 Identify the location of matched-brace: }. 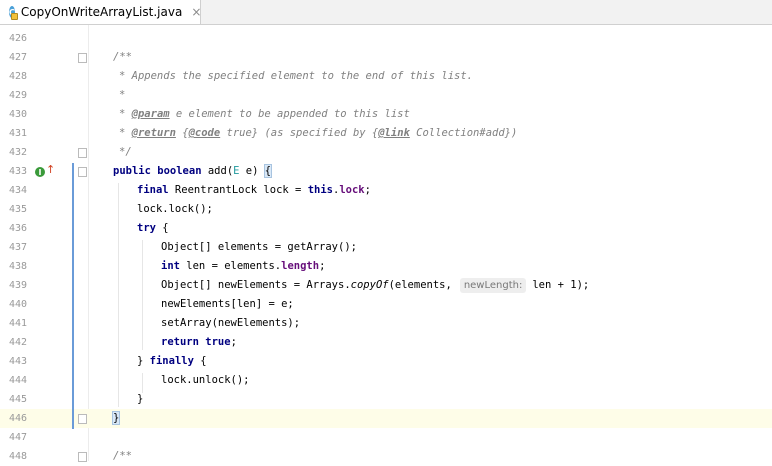
(116, 418).